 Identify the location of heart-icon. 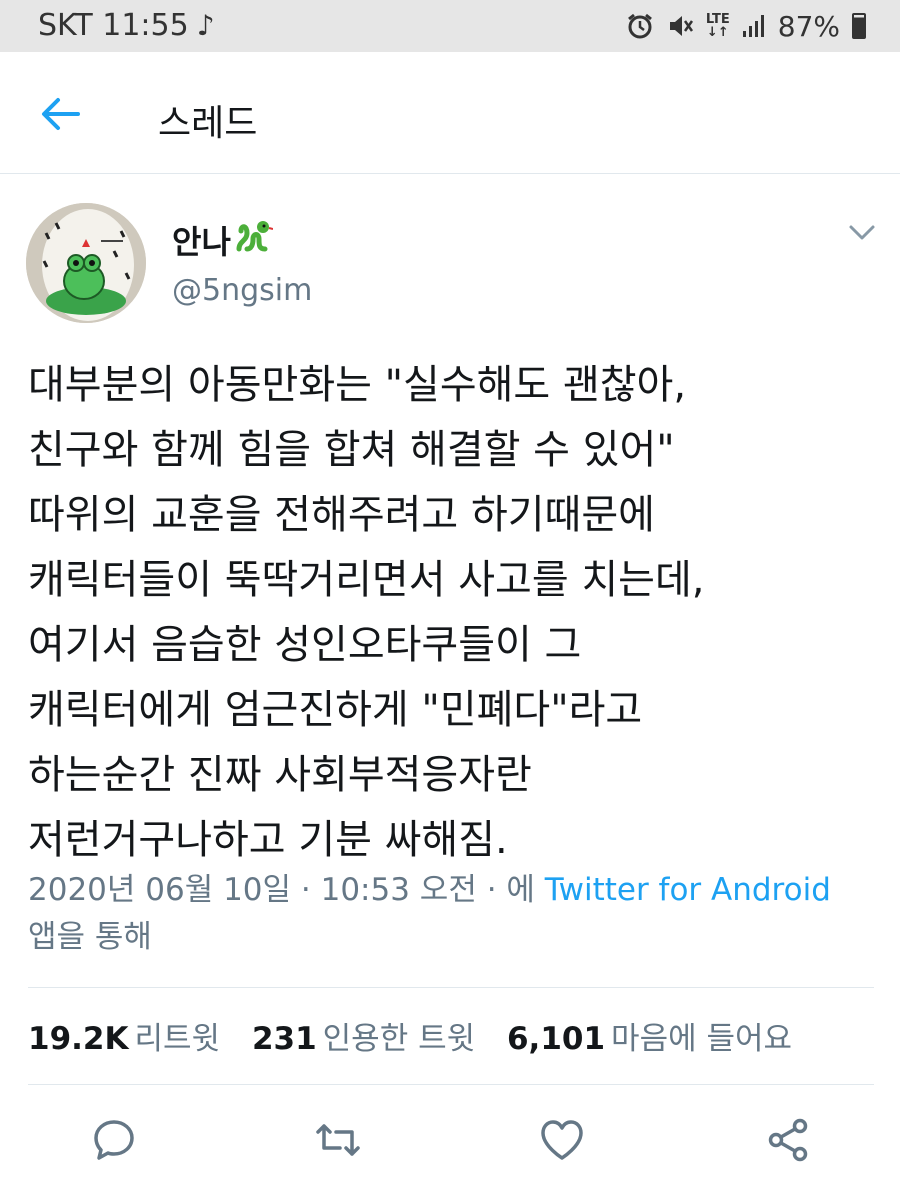
(562, 1140).